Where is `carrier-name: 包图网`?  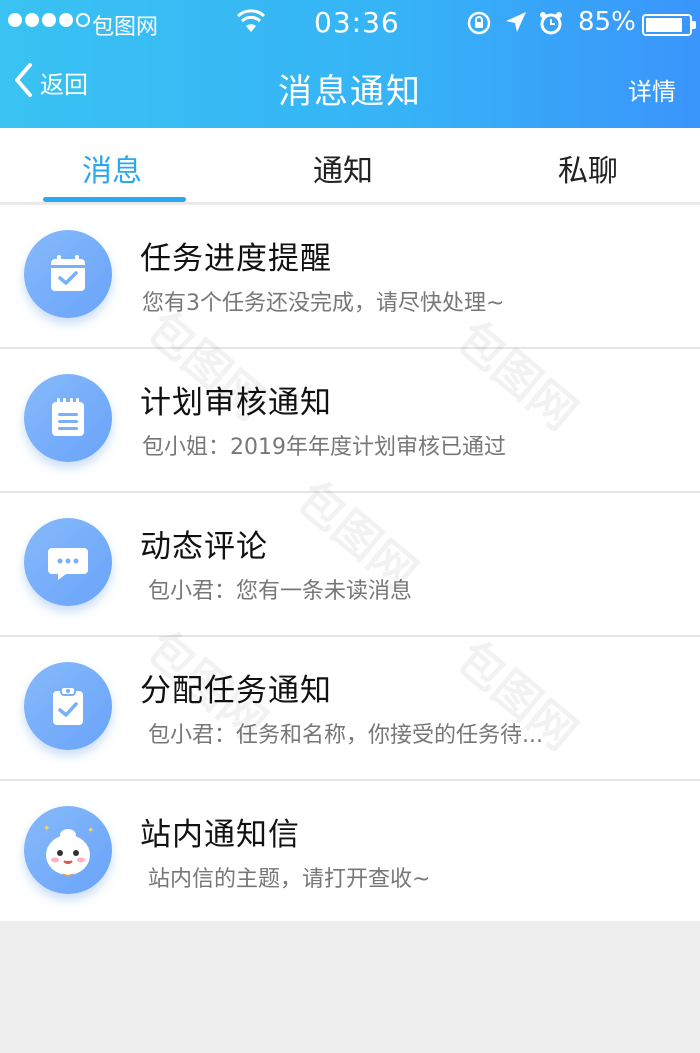 carrier-name: 包图网 is located at coordinates (125, 27).